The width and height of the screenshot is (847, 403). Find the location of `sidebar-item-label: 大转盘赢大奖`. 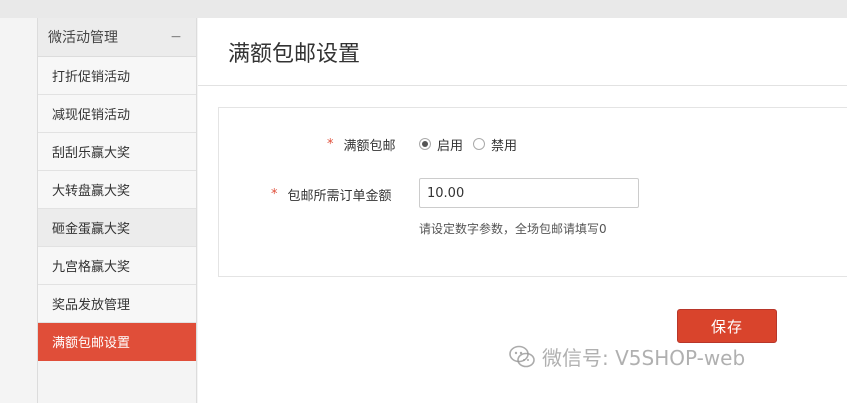

sidebar-item-label: 大转盘赢大奖 is located at coordinates (91, 191).